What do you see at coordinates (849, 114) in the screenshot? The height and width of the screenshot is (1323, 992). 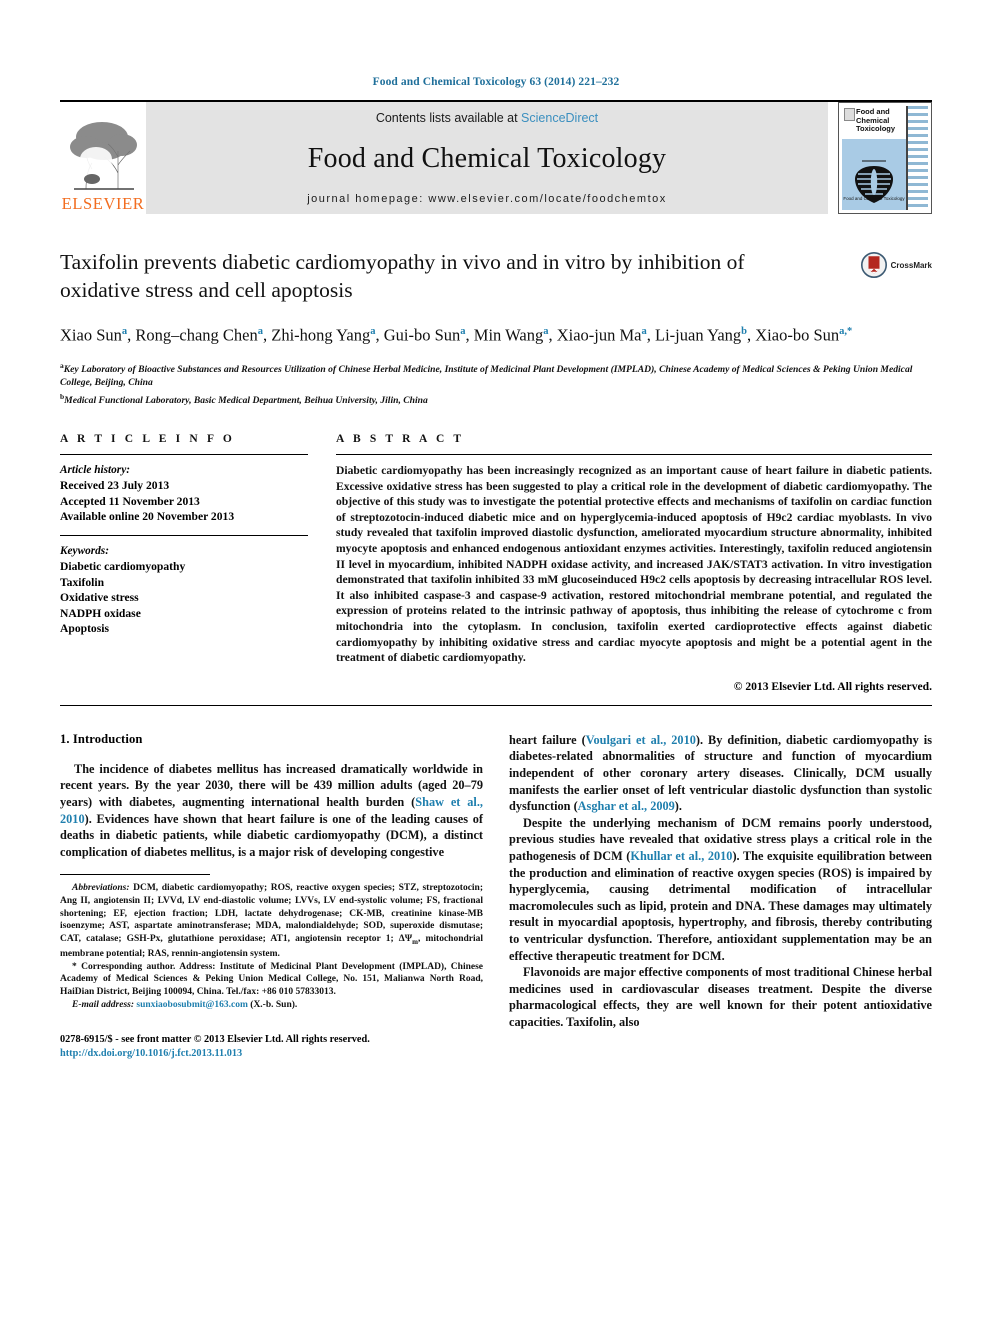 I see `cover-elsevier-mark-icon` at bounding box center [849, 114].